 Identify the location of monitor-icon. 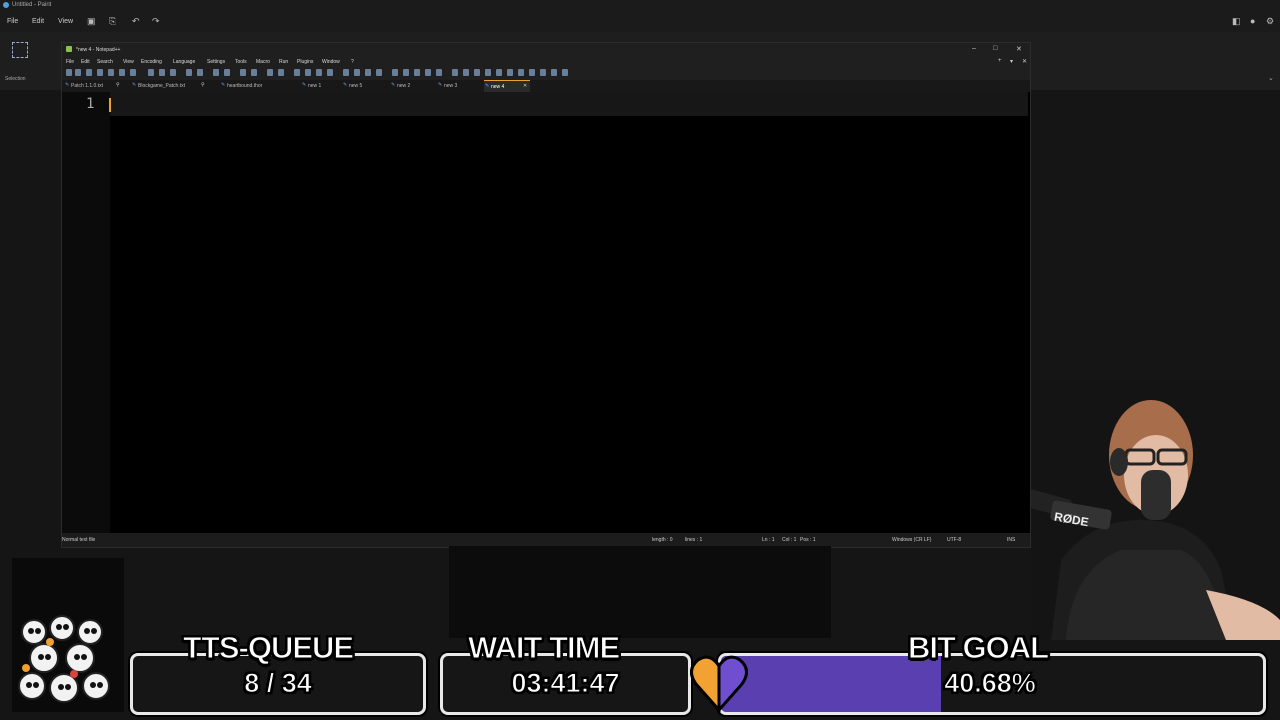
(379, 72).